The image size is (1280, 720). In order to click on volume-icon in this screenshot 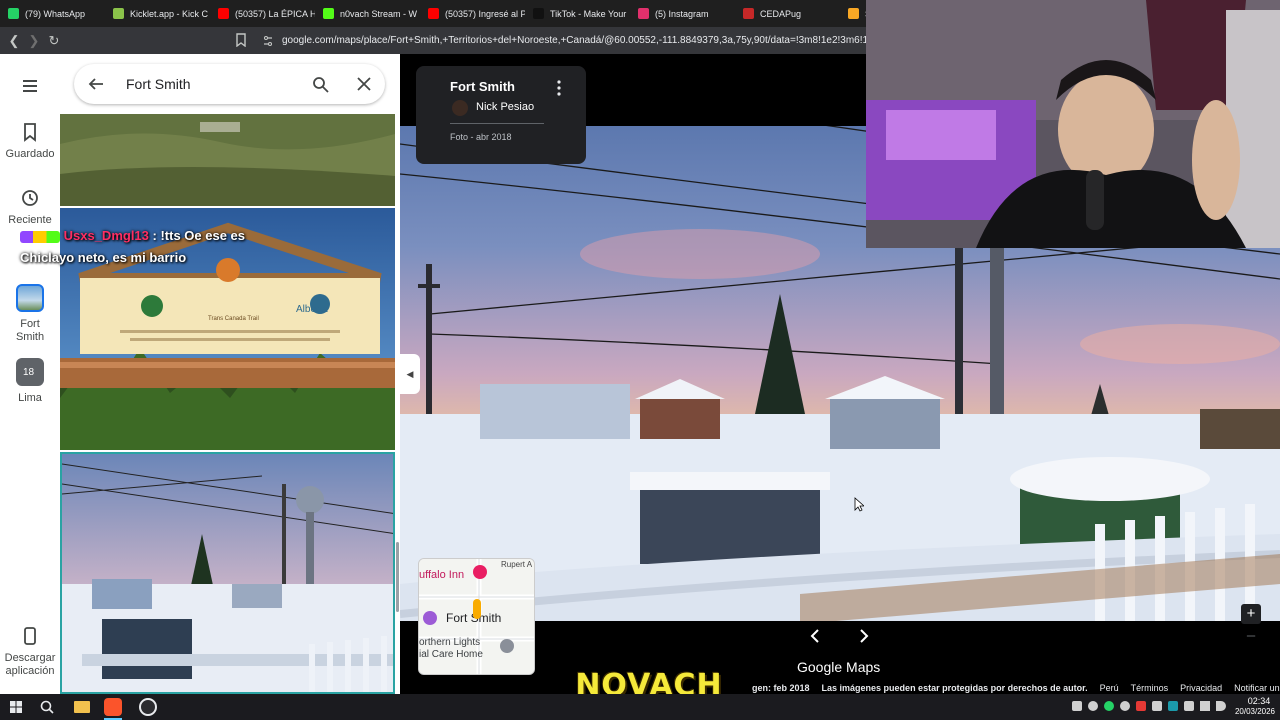, I will do `click(1221, 706)`.